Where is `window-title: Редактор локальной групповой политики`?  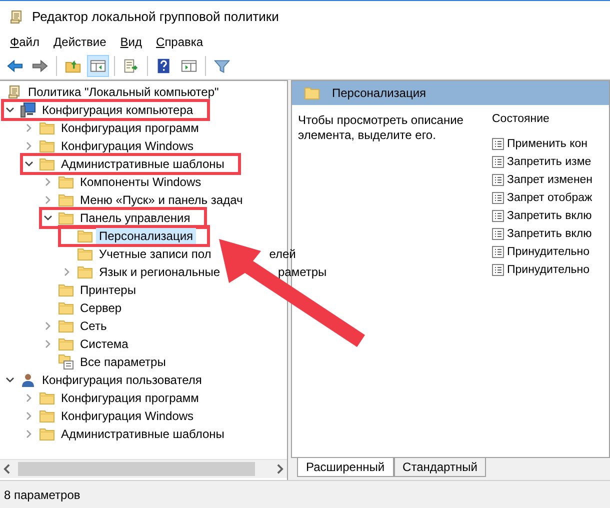 window-title: Редактор локальной групповой политики is located at coordinates (155, 16).